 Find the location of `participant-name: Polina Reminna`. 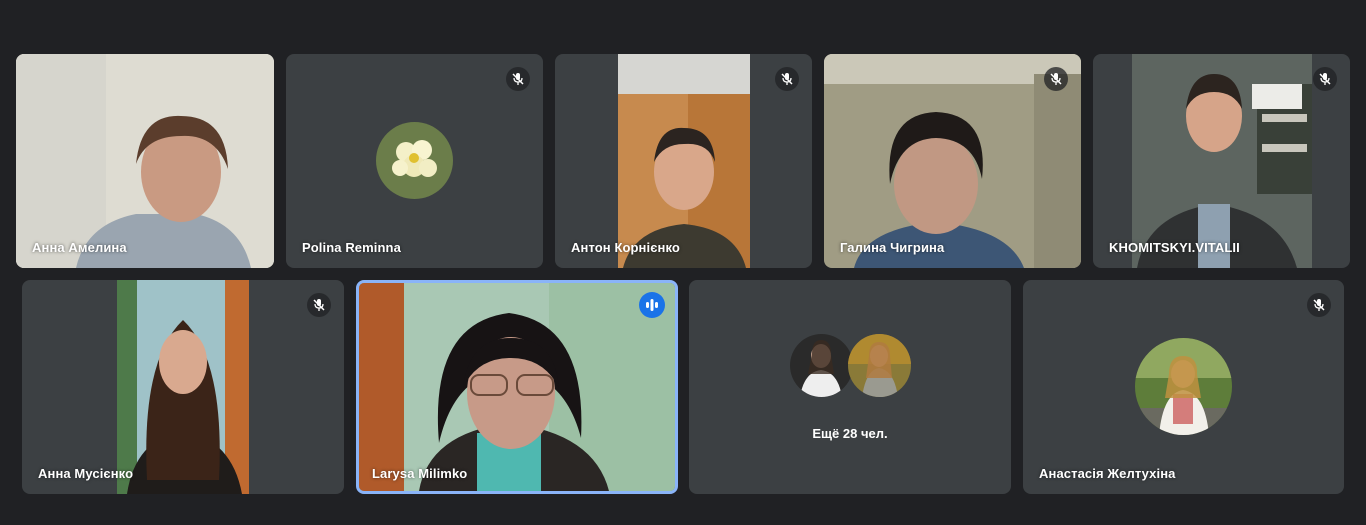

participant-name: Polina Reminna is located at coordinates (351, 247).